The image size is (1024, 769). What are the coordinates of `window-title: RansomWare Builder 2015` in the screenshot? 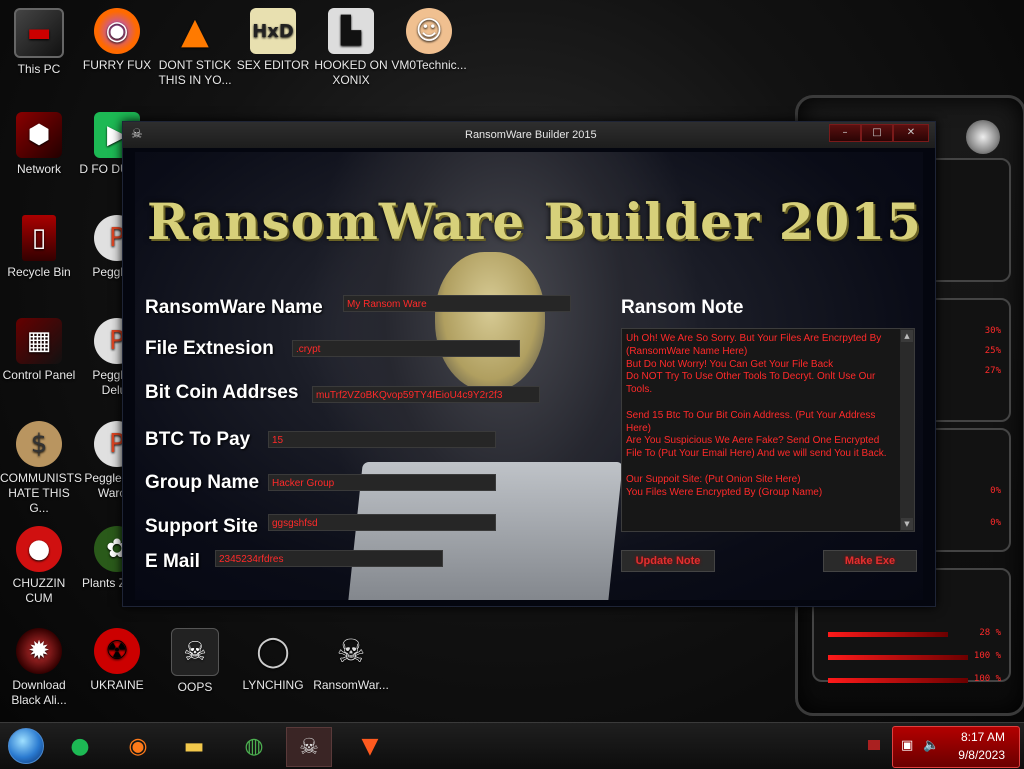 It's located at (531, 135).